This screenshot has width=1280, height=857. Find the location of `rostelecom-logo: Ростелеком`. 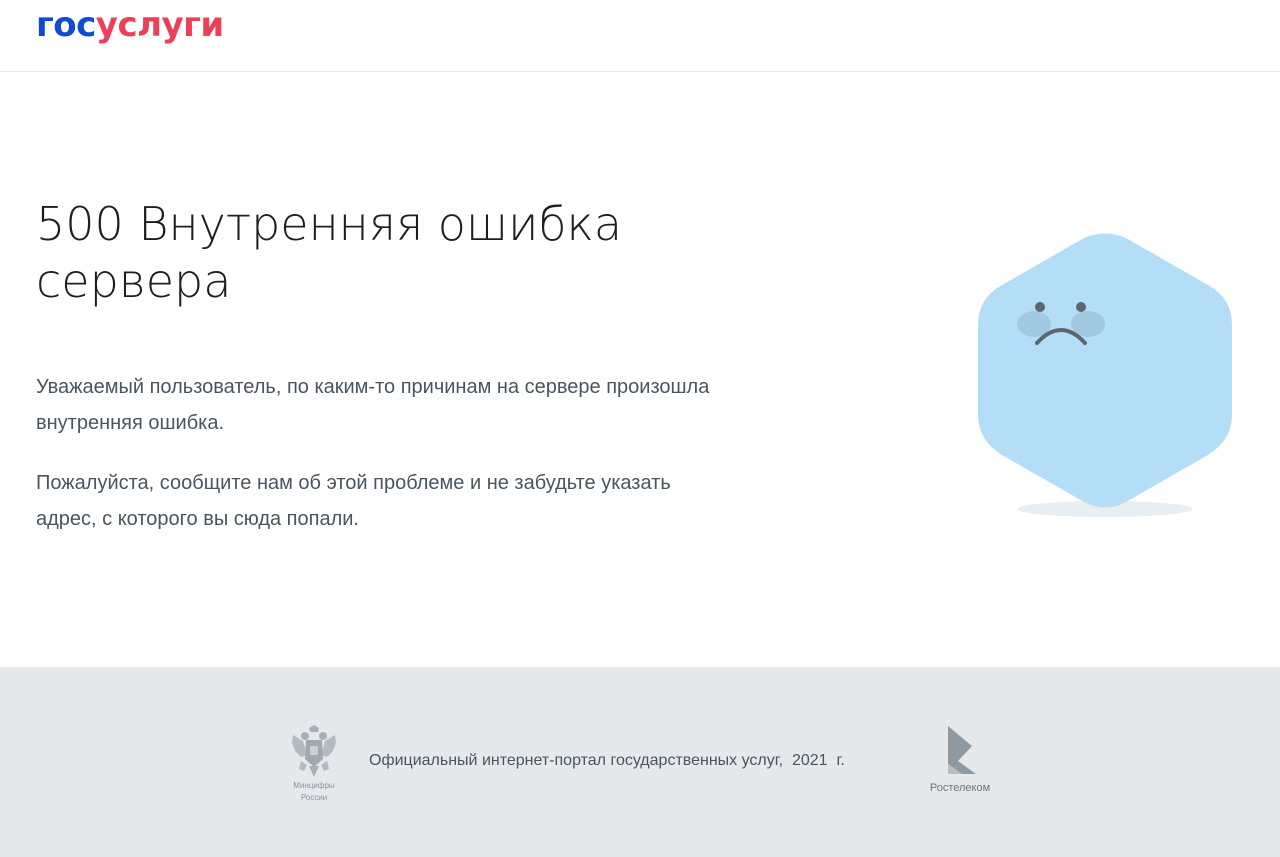

rostelecom-logo: Ростелеком is located at coordinates (960, 762).